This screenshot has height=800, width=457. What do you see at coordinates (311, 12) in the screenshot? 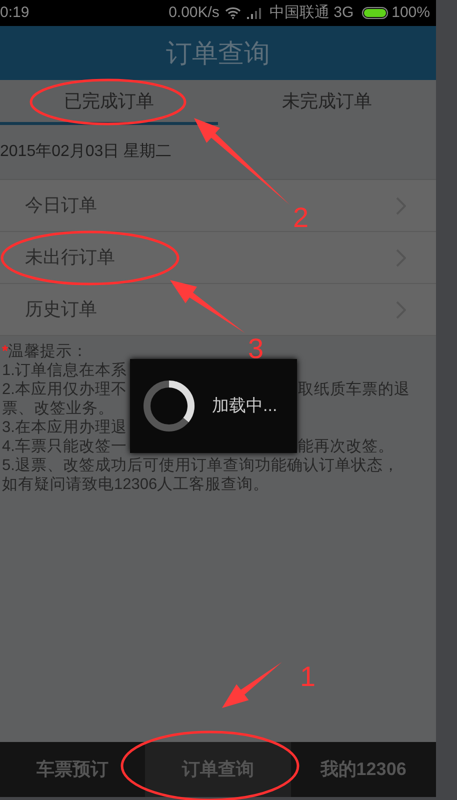
I see `carrier-label: 中国联通 3G` at bounding box center [311, 12].